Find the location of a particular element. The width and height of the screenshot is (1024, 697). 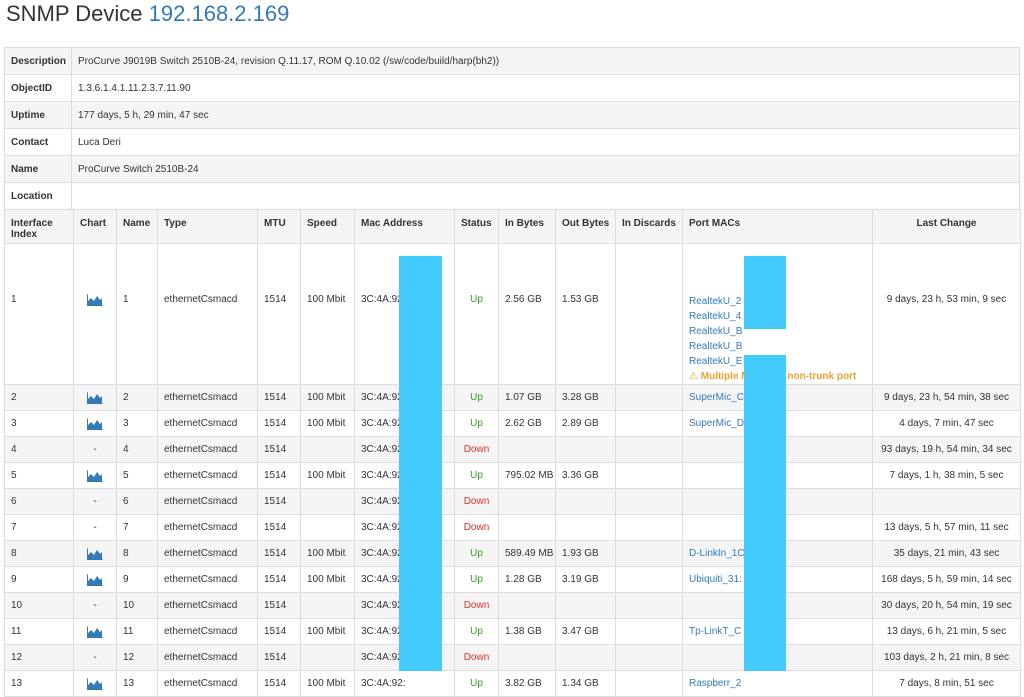

info-key: Name is located at coordinates (38, 169).